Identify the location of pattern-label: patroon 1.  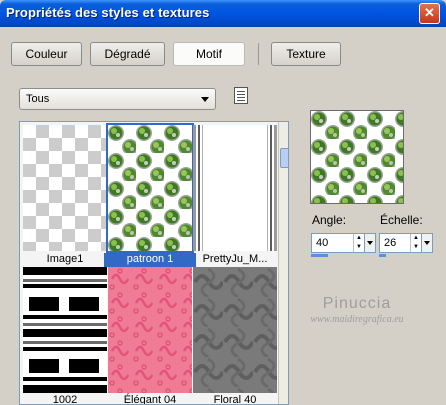
(150, 260).